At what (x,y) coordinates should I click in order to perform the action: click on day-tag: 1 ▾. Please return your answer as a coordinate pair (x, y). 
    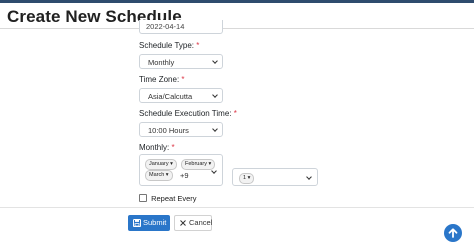
    Looking at the image, I should click on (247, 178).